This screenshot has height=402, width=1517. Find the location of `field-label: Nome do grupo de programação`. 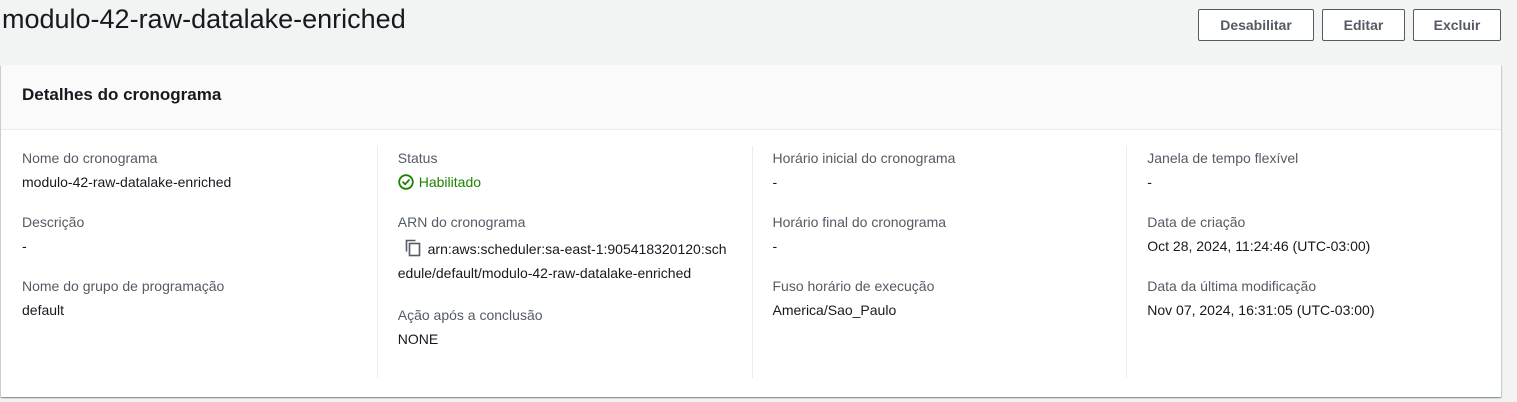

field-label: Nome do grupo de programação is located at coordinates (123, 286).